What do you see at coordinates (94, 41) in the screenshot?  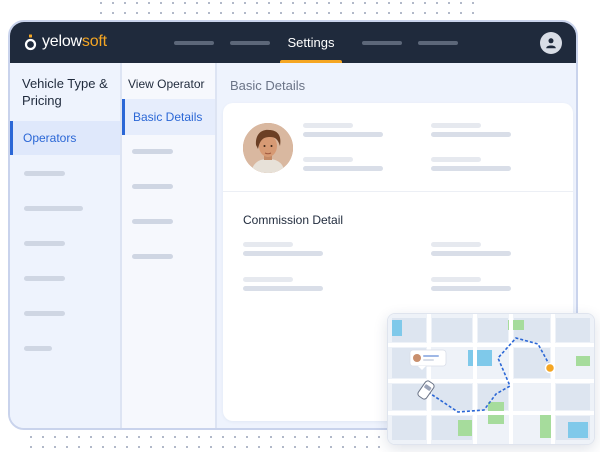 I see `logo-text-suffix: soft` at bounding box center [94, 41].